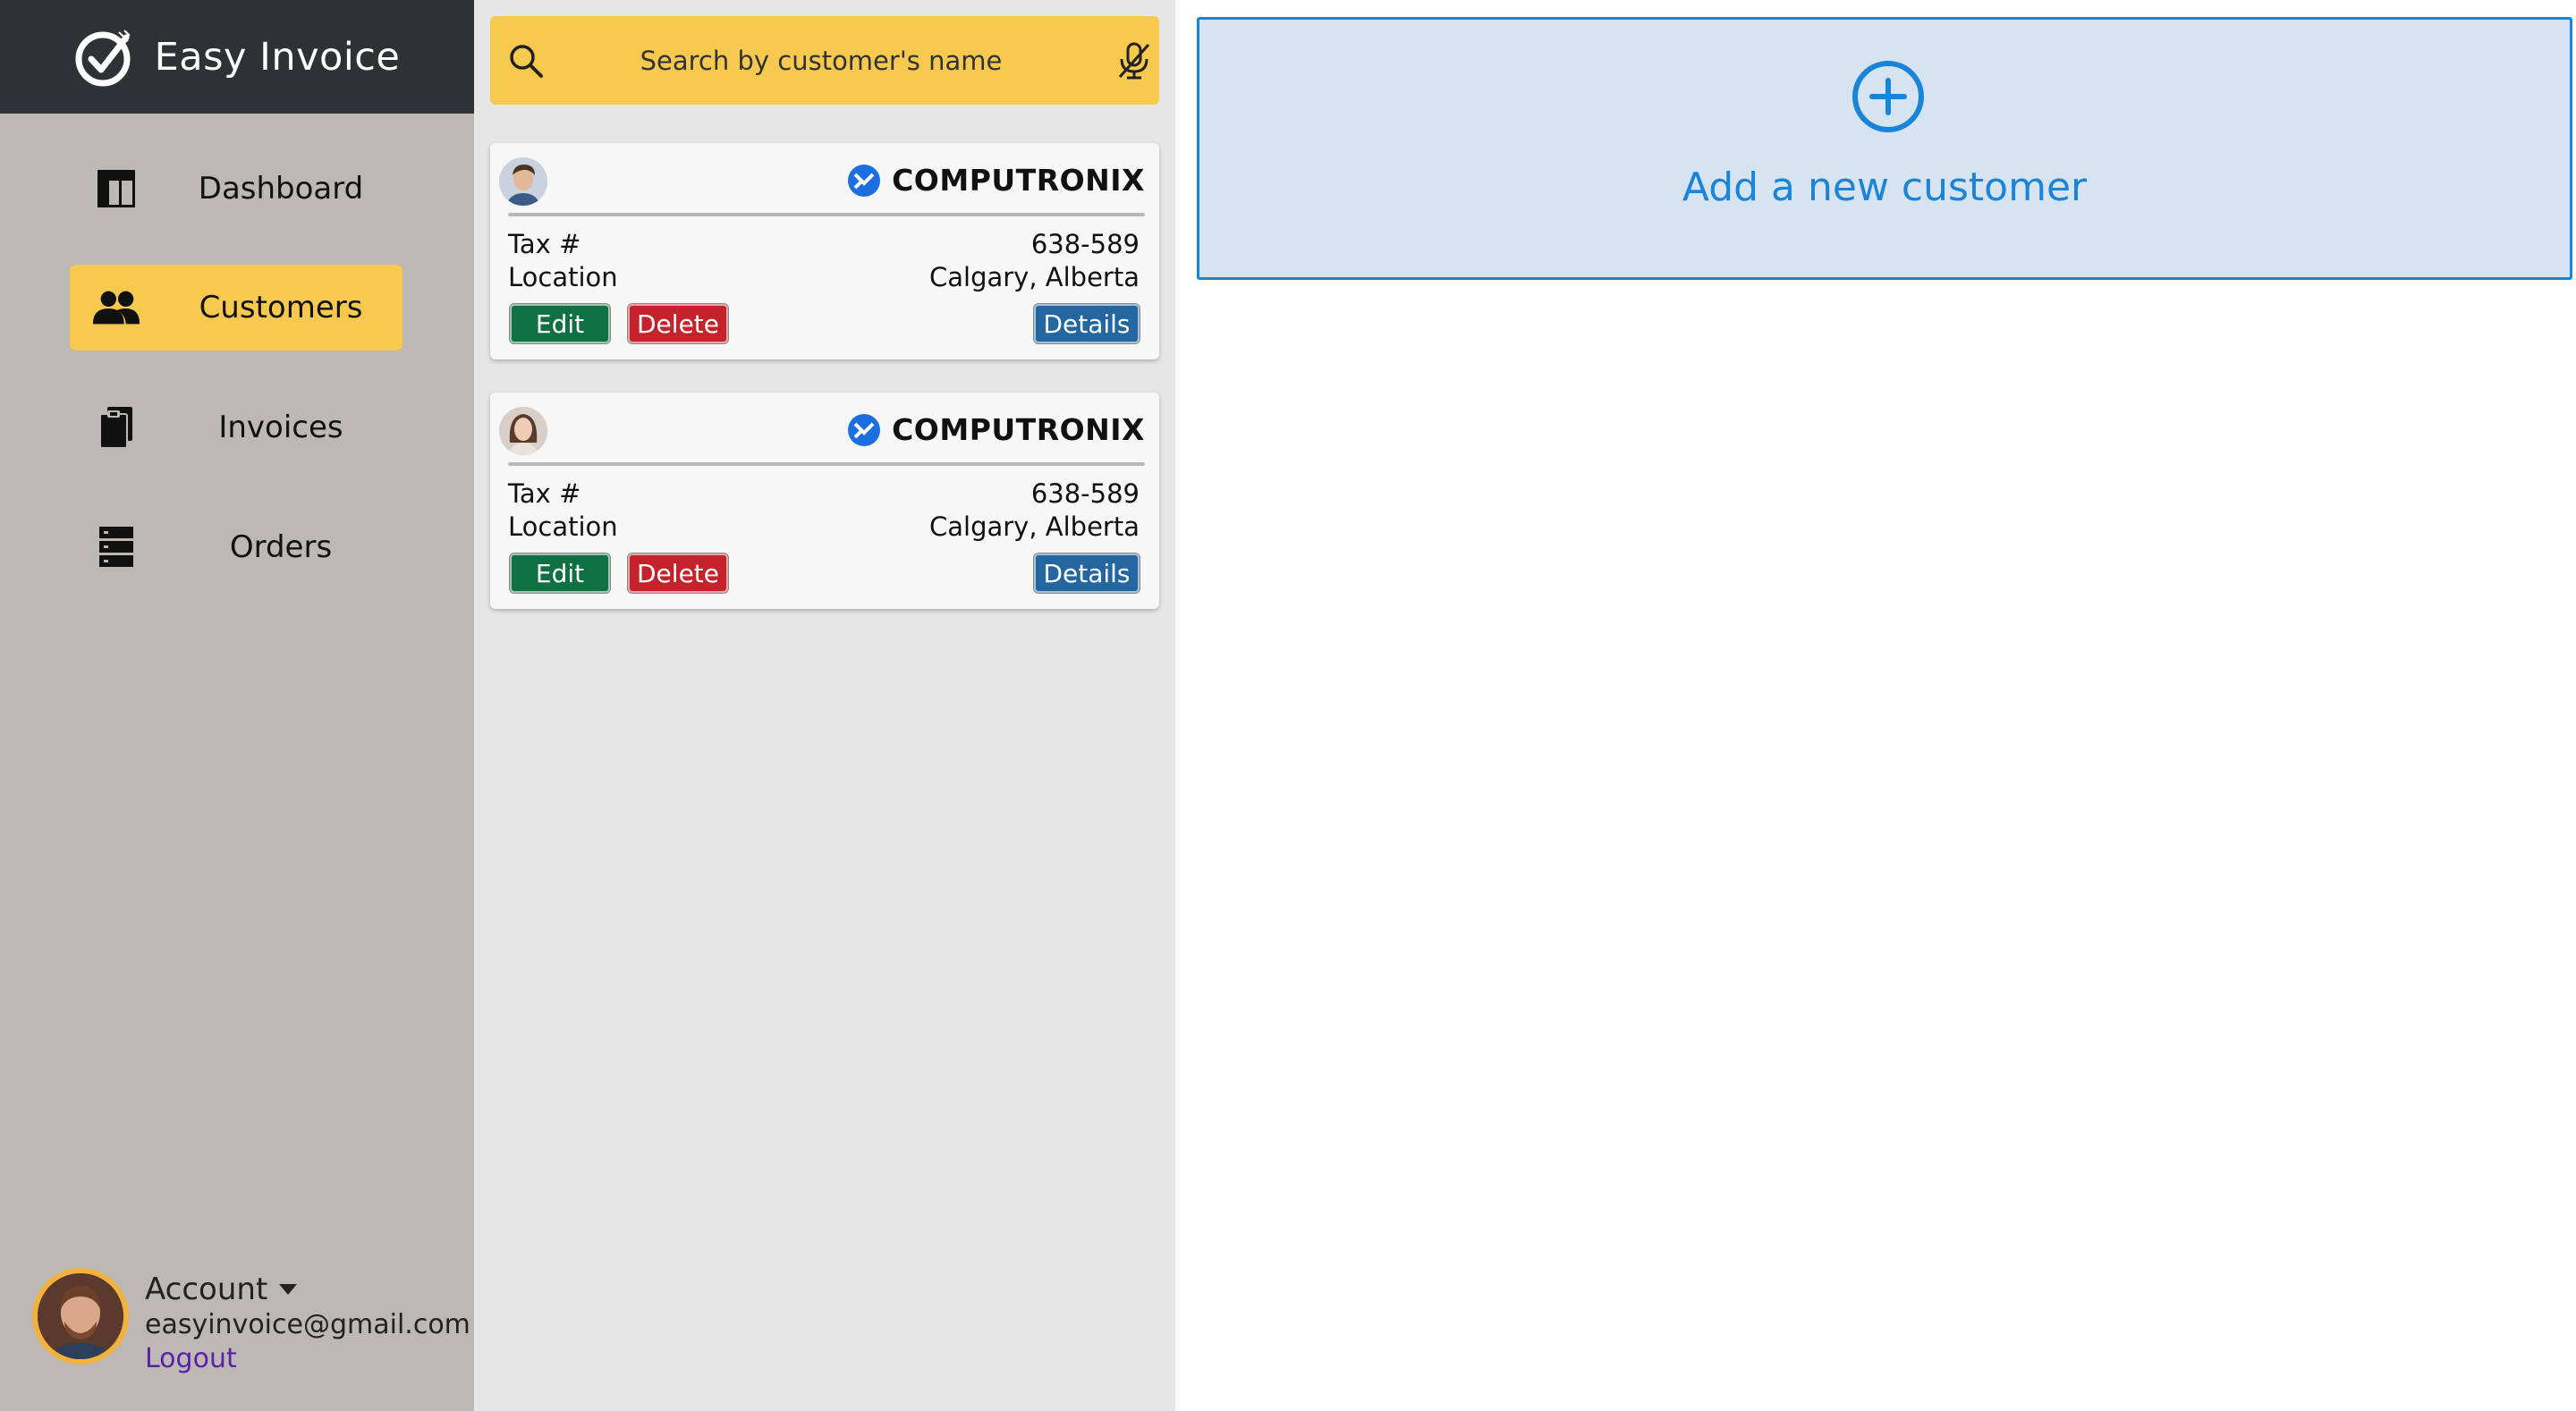 The width and height of the screenshot is (2576, 1411). What do you see at coordinates (116, 427) in the screenshot?
I see `clipboard-icon` at bounding box center [116, 427].